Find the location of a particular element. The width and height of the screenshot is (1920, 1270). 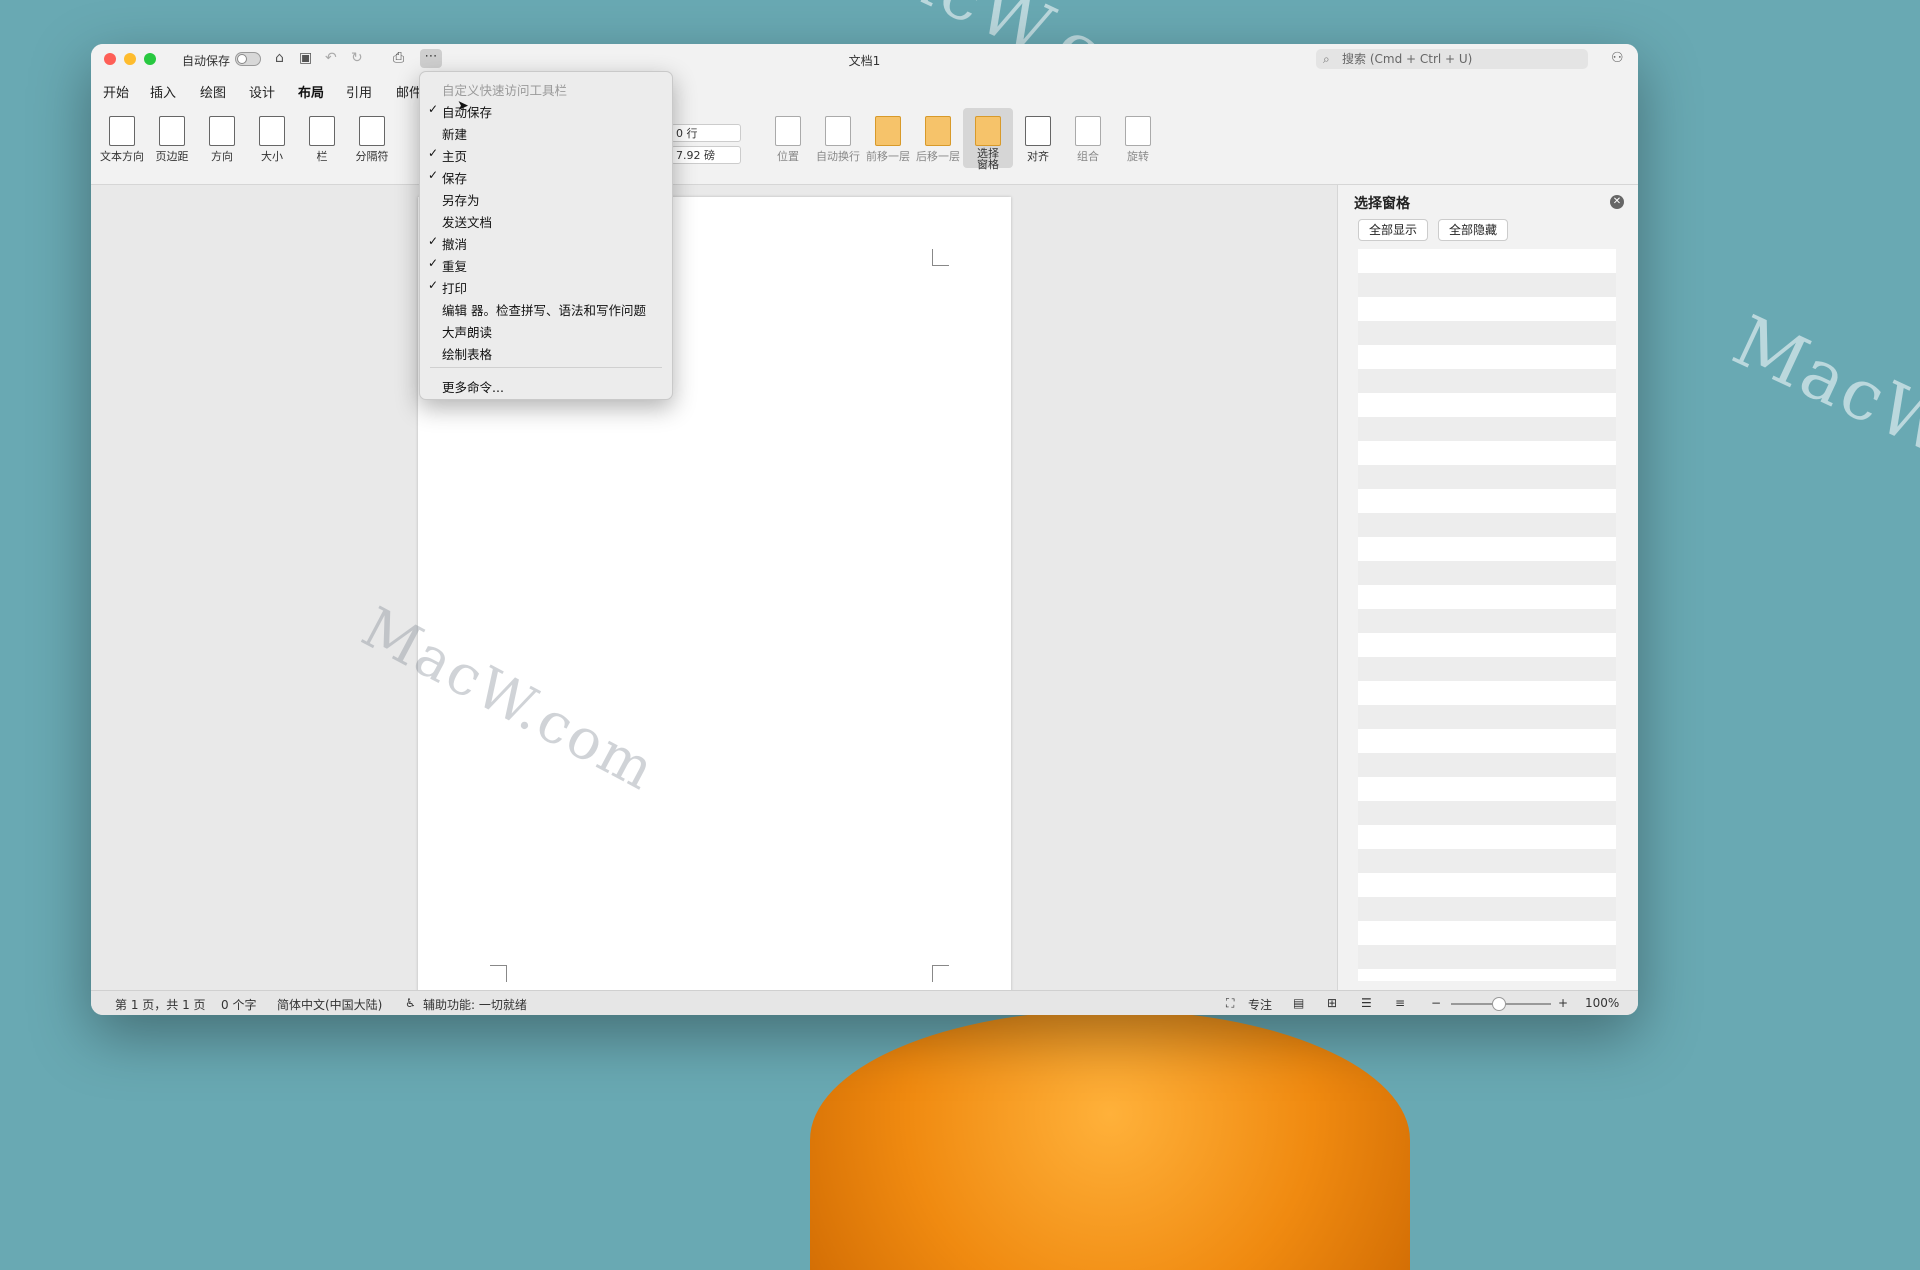

search-input: ⌕ 搜索 (Cmd + Ctrl + U) is located at coordinates (1452, 59).